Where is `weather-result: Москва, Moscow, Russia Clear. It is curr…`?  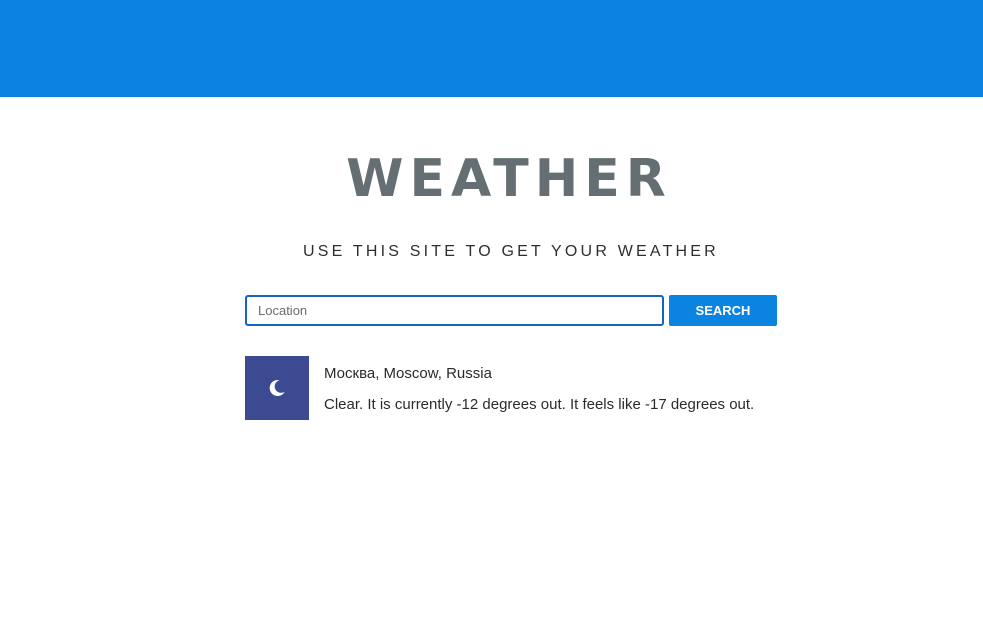 weather-result: Москва, Moscow, Russia Clear. It is curr… is located at coordinates (525, 388).